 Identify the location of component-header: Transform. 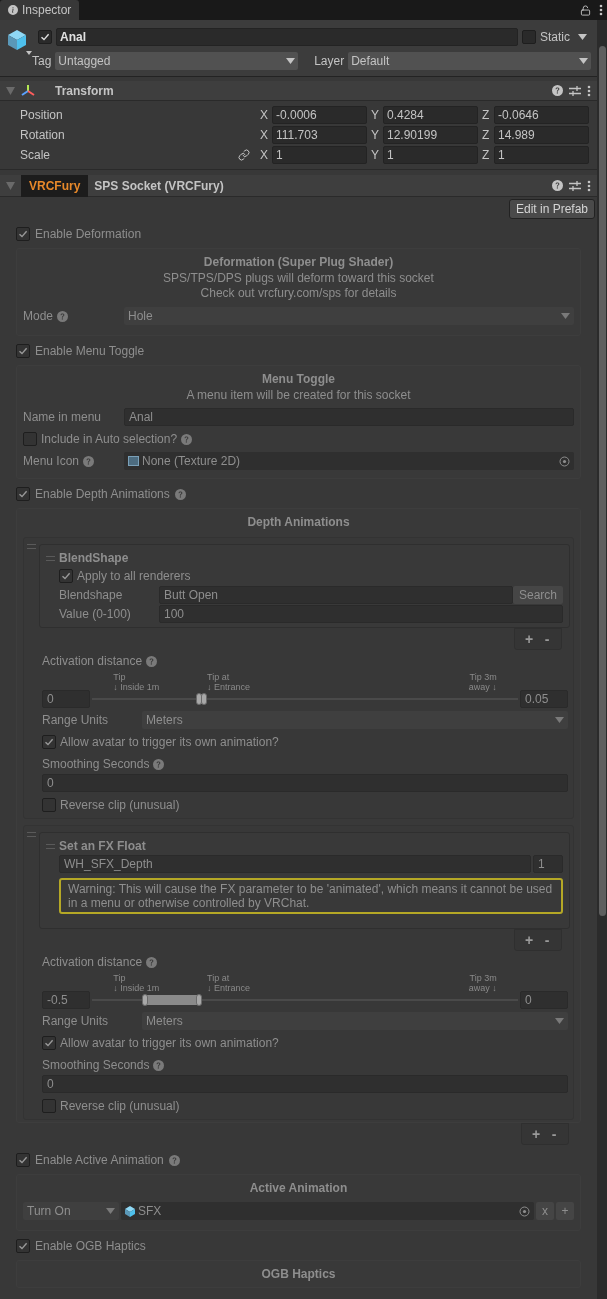
(298, 91).